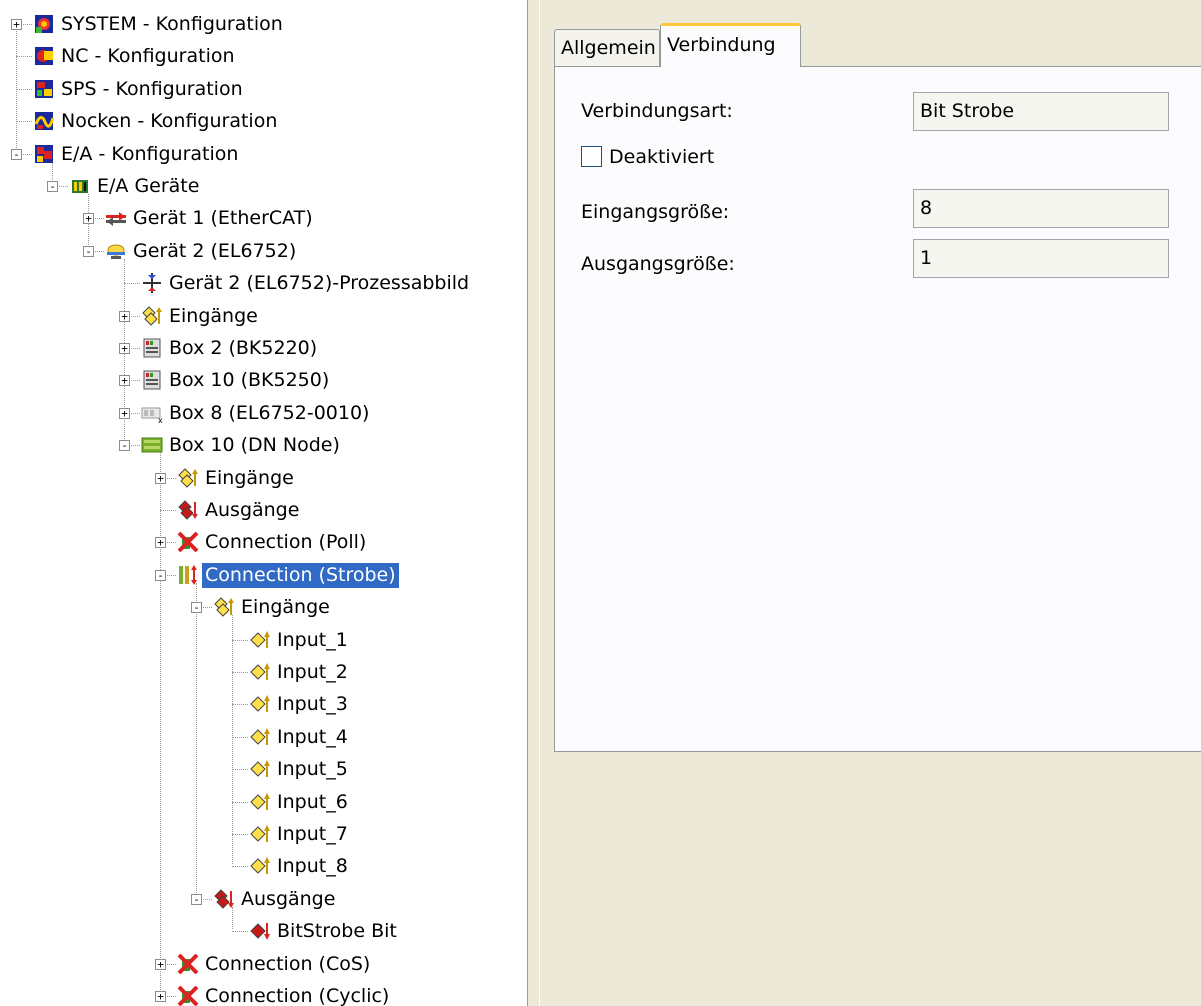 Image resolution: width=1201 pixels, height=1006 pixels. I want to click on tree-node-label: Box 10 (BK5250), so click(249, 380).